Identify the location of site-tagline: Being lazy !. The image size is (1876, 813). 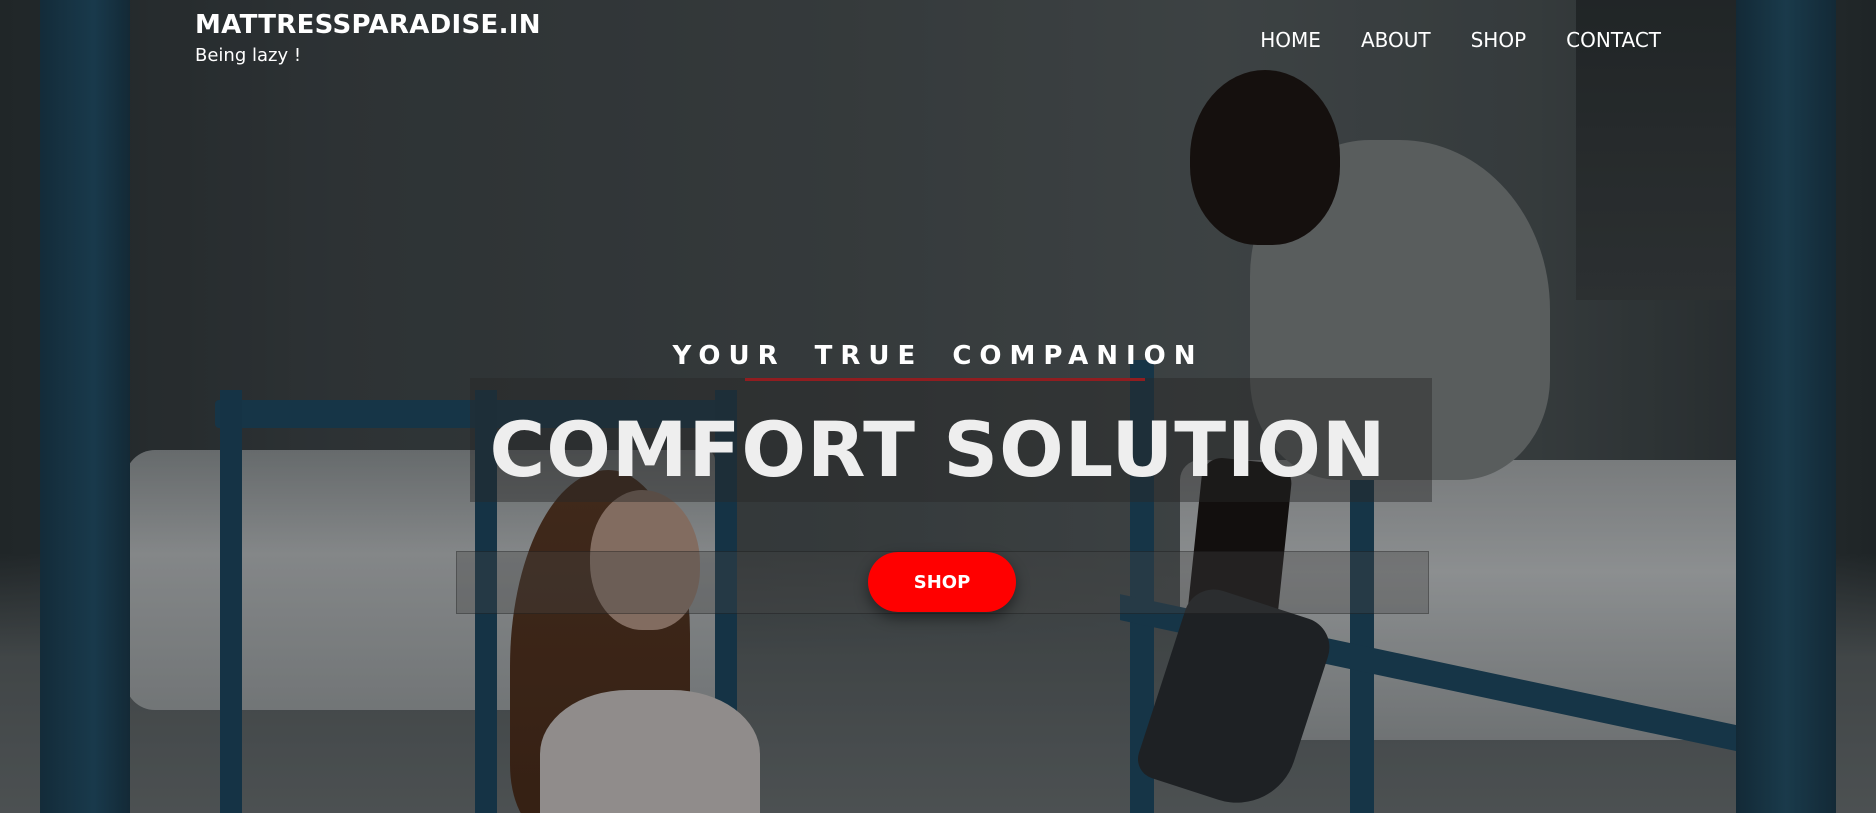
(248, 55).